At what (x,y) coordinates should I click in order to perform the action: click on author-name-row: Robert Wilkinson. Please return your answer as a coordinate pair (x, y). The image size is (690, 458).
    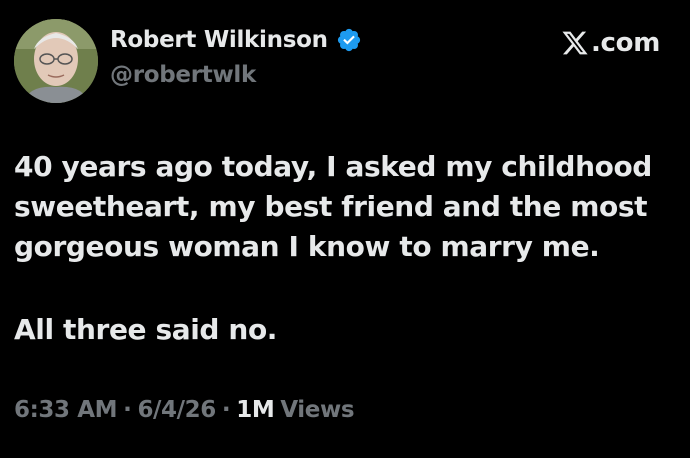
    Looking at the image, I should click on (236, 40).